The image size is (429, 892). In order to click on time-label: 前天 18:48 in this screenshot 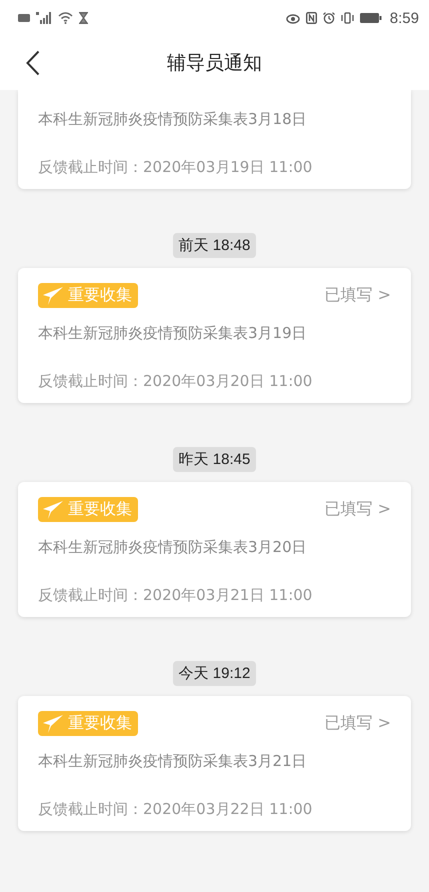, I will do `click(214, 245)`.